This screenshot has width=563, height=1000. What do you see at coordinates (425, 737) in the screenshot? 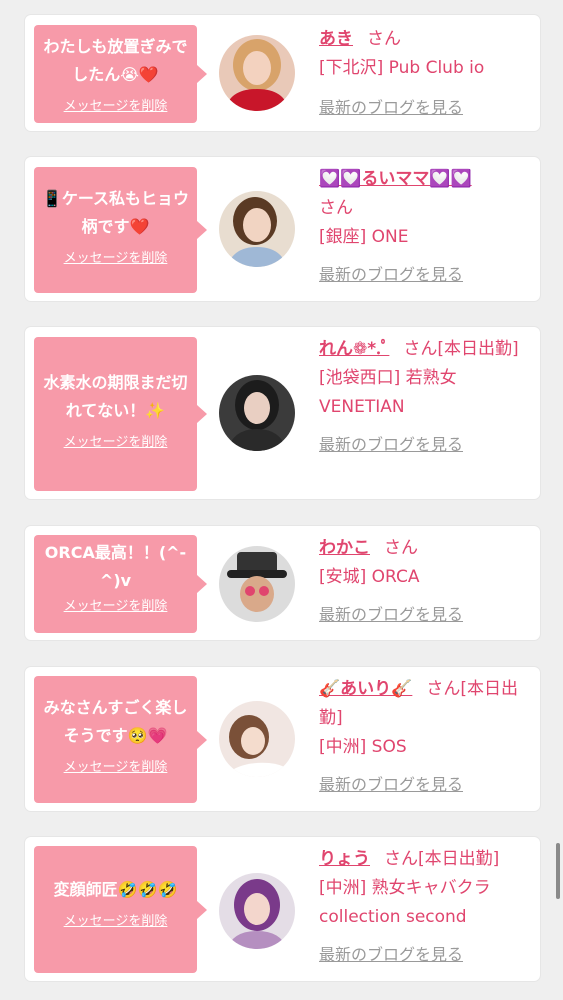
I see `profile-info: 🎸あいり🎸 さん[本日出勤] [中洲] SOS 最新のブログを見る` at bounding box center [425, 737].